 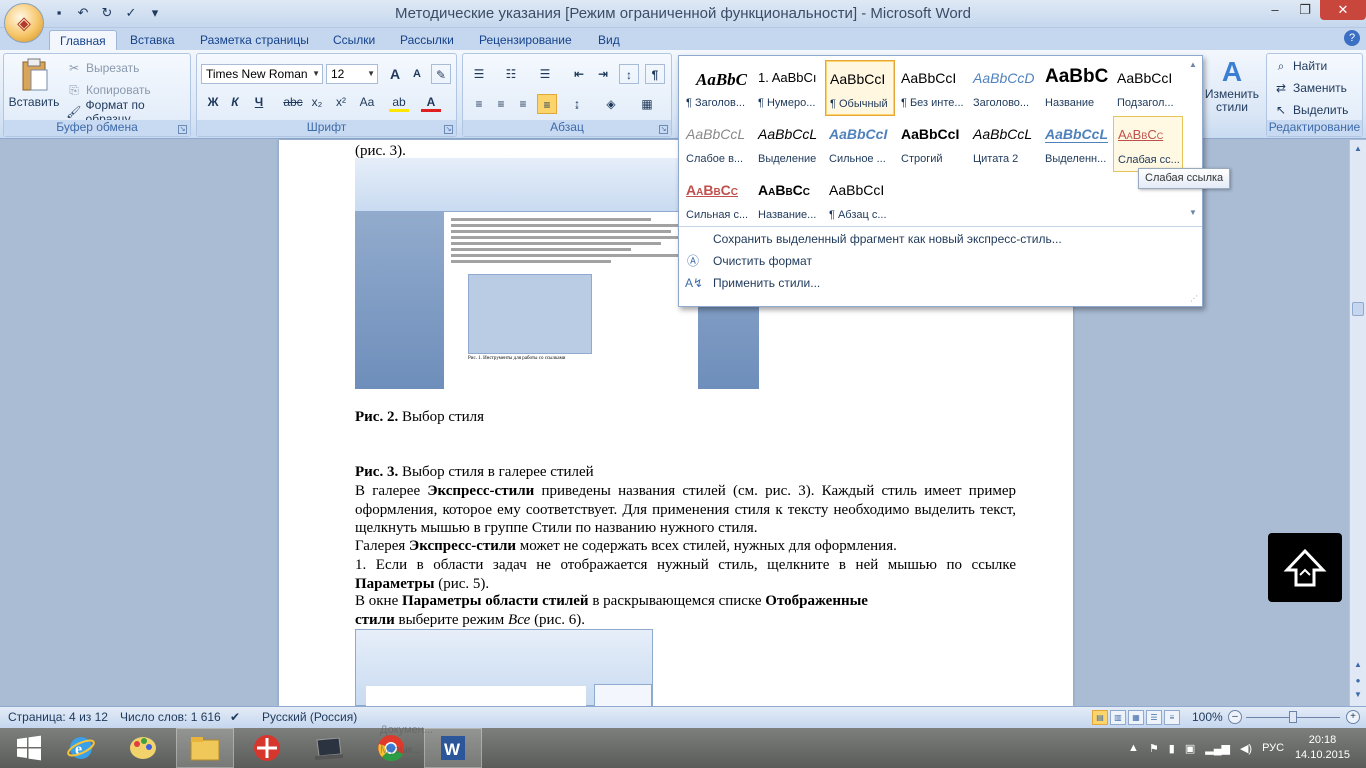 I want to click on prev-page-icon: ▲, so click(x=1358, y=664).